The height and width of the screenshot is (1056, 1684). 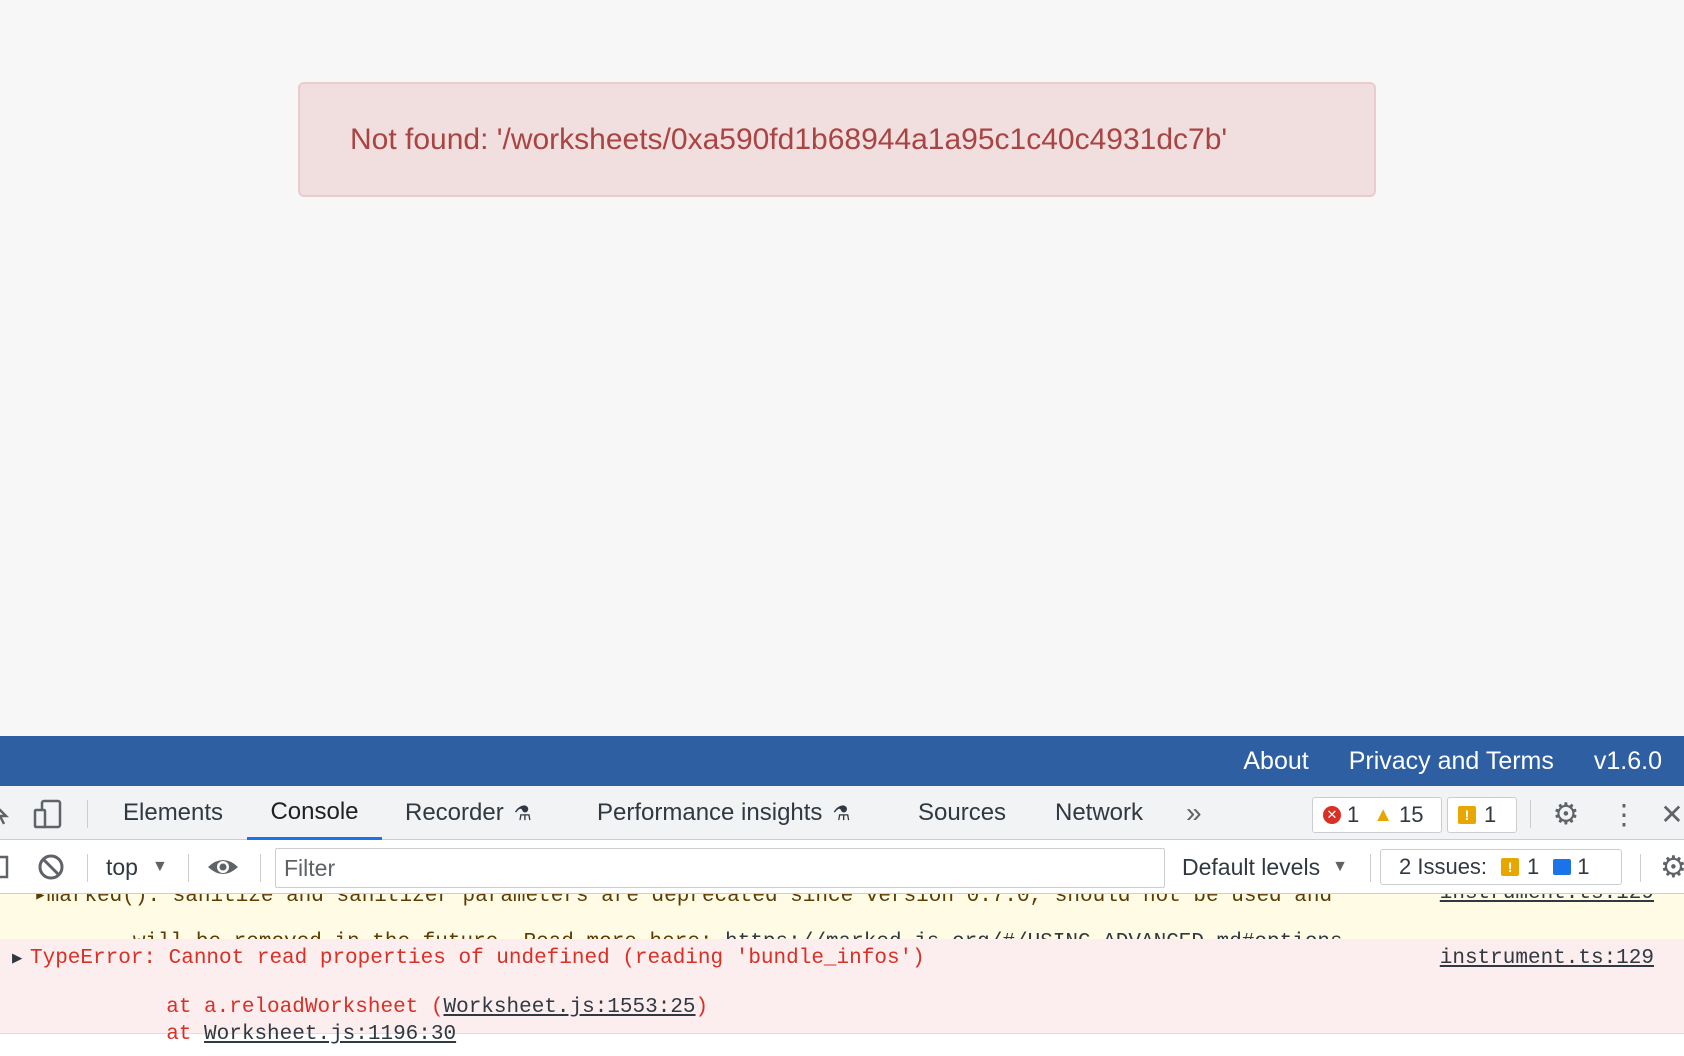 I want to click on error-warning-counter: ✕ 1 ▲ 15, so click(x=1377, y=815).